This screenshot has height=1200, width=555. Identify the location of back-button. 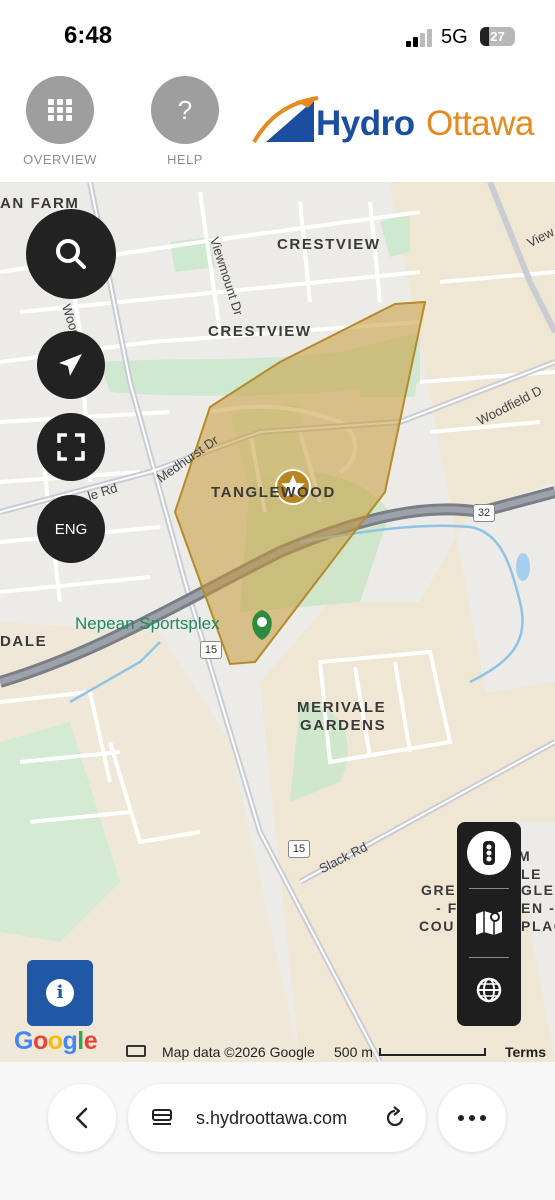
(82, 1118).